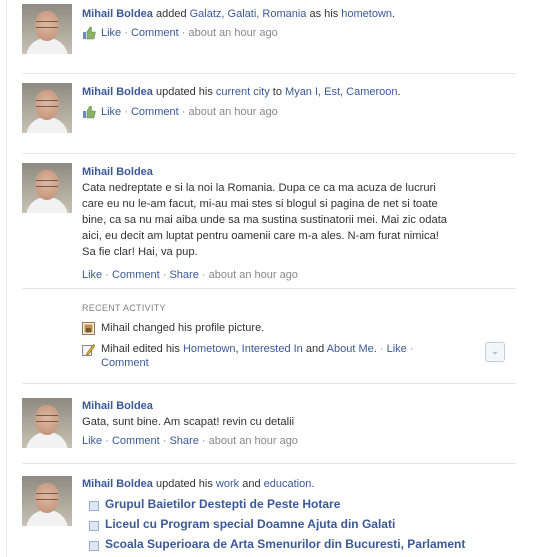 This screenshot has width=554, height=557. What do you see at coordinates (183, 328) in the screenshot?
I see `recent-item-profile-picture: Mihail changed his profile picture.` at bounding box center [183, 328].